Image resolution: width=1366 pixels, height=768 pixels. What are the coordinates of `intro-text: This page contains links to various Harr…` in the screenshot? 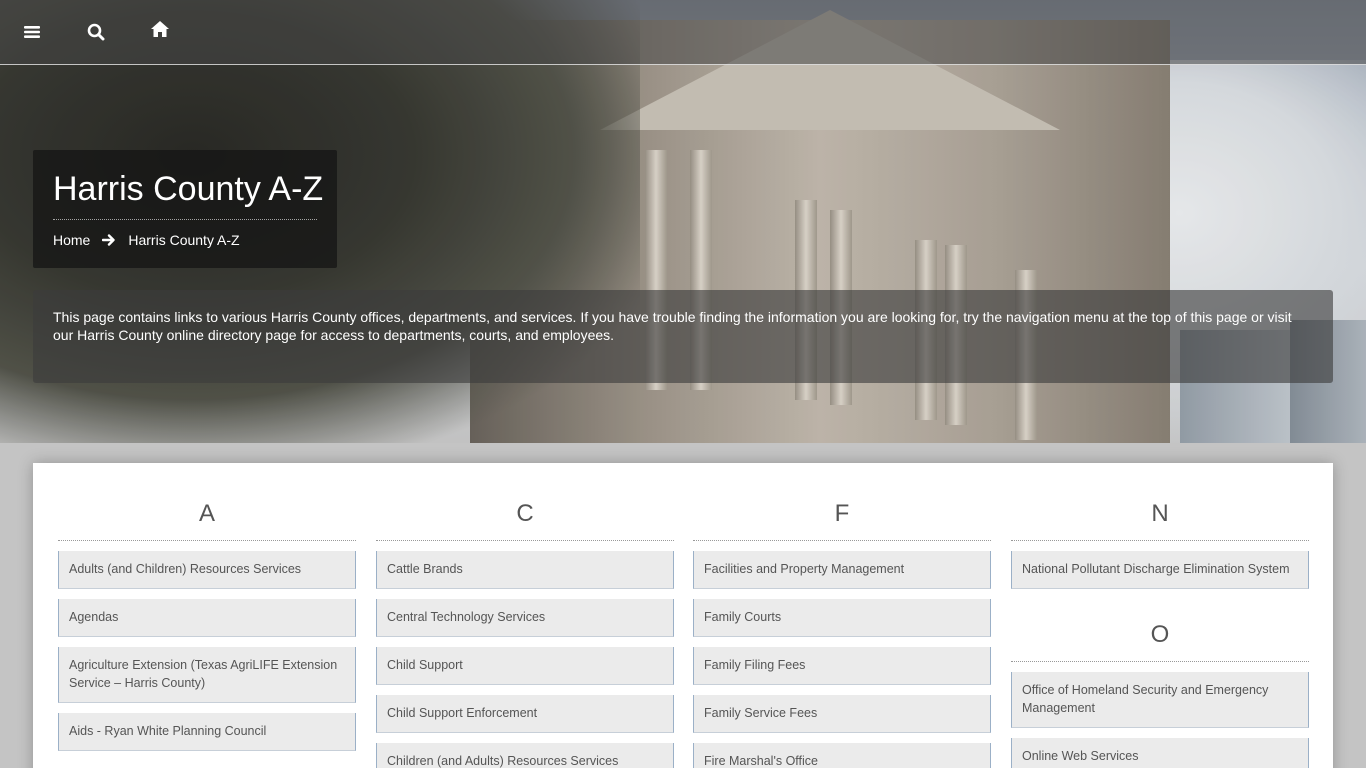 It's located at (672, 326).